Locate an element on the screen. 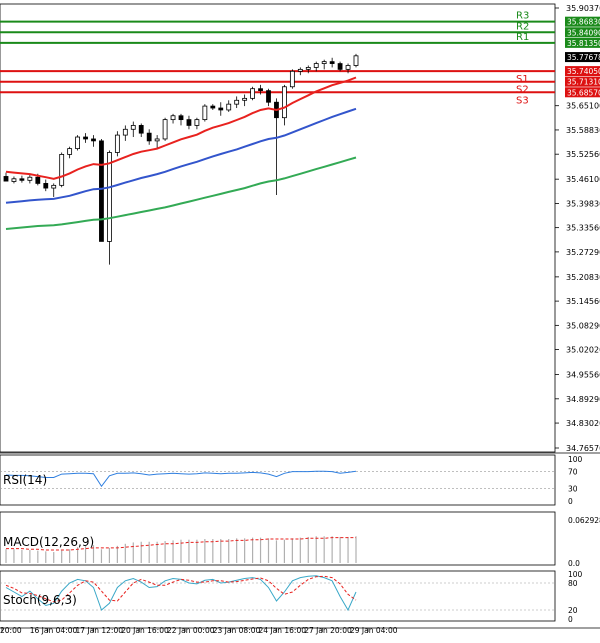  level-price-label: 35.71310 is located at coordinates (583, 82).